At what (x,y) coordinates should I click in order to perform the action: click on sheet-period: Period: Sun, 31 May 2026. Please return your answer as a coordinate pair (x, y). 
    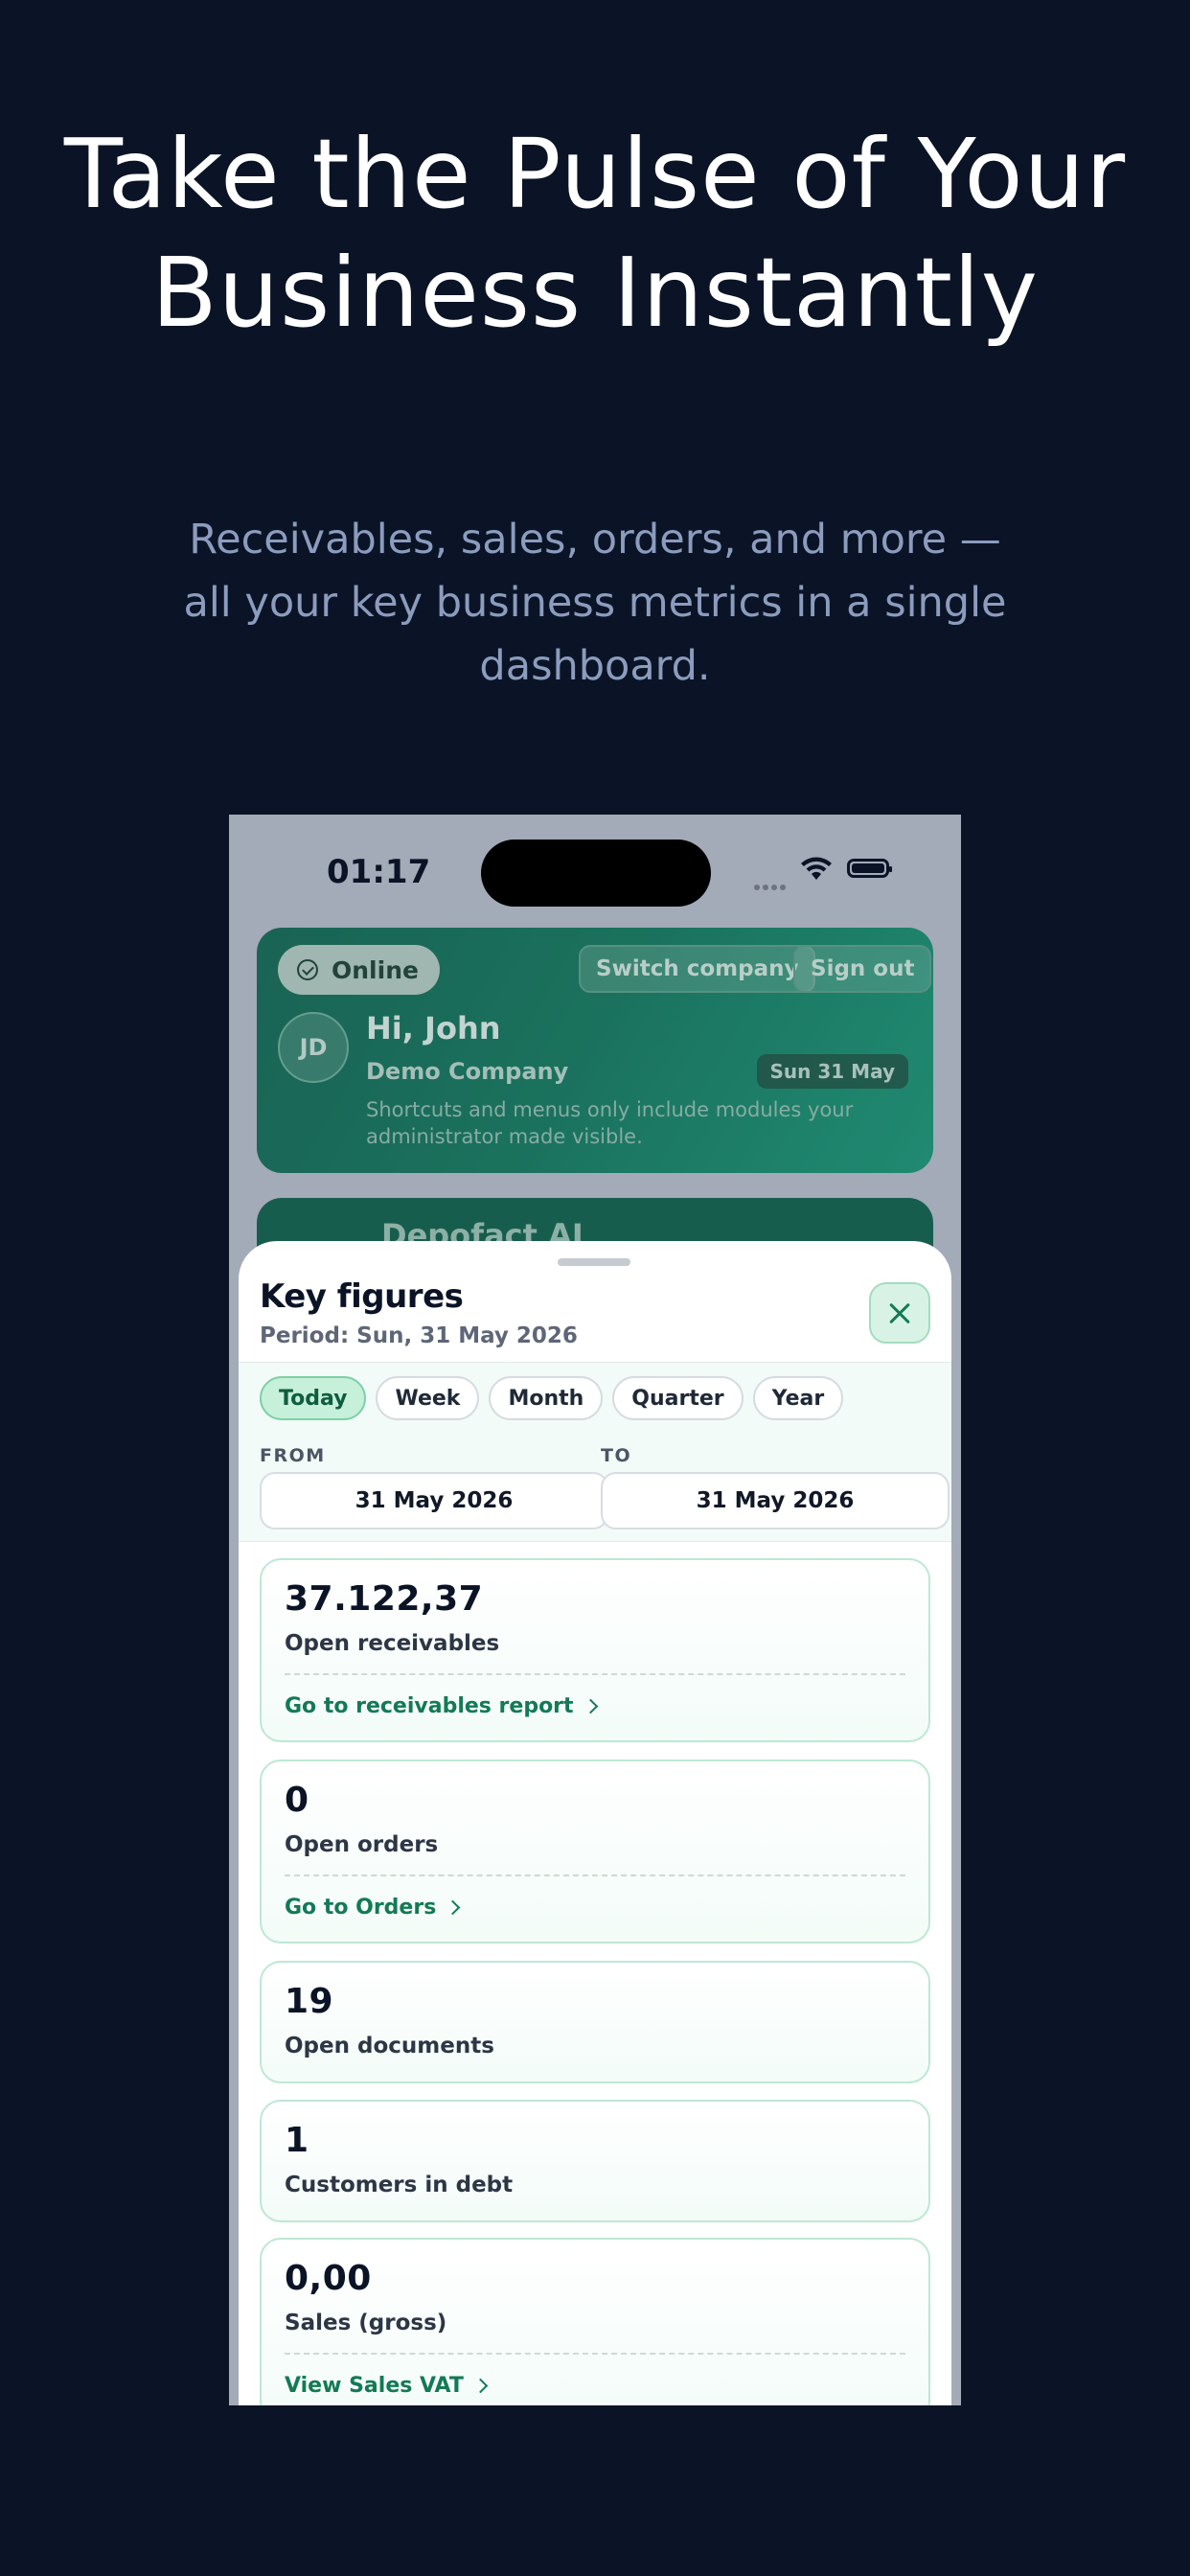
    Looking at the image, I should click on (419, 1335).